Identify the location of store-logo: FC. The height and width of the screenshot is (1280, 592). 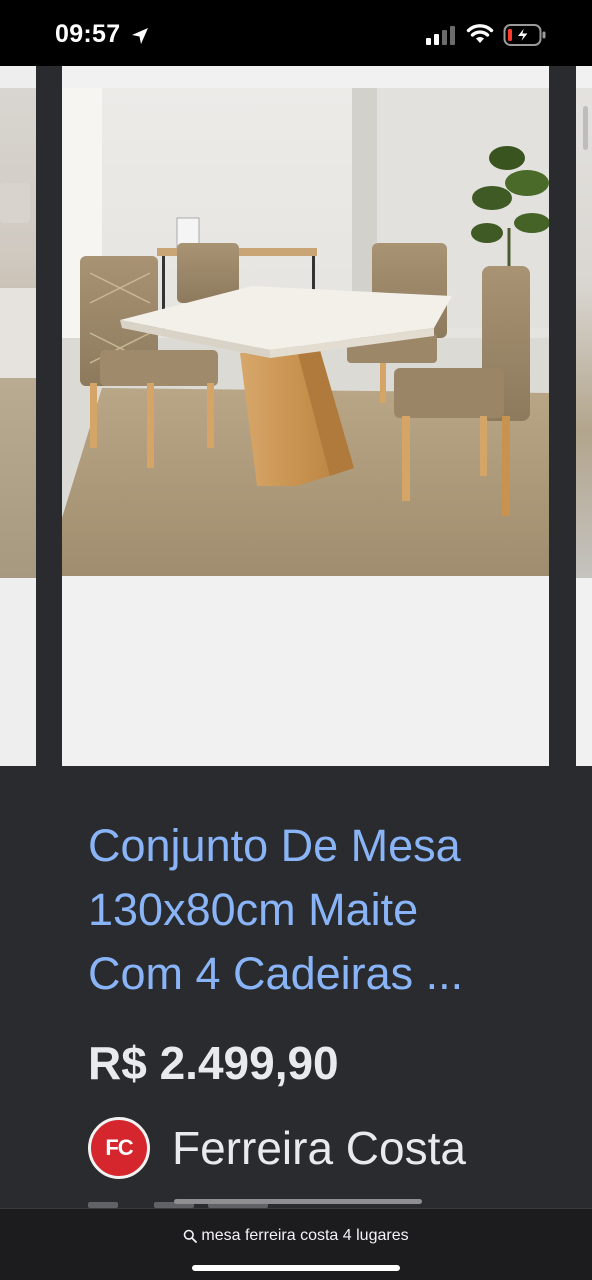
(119, 1148).